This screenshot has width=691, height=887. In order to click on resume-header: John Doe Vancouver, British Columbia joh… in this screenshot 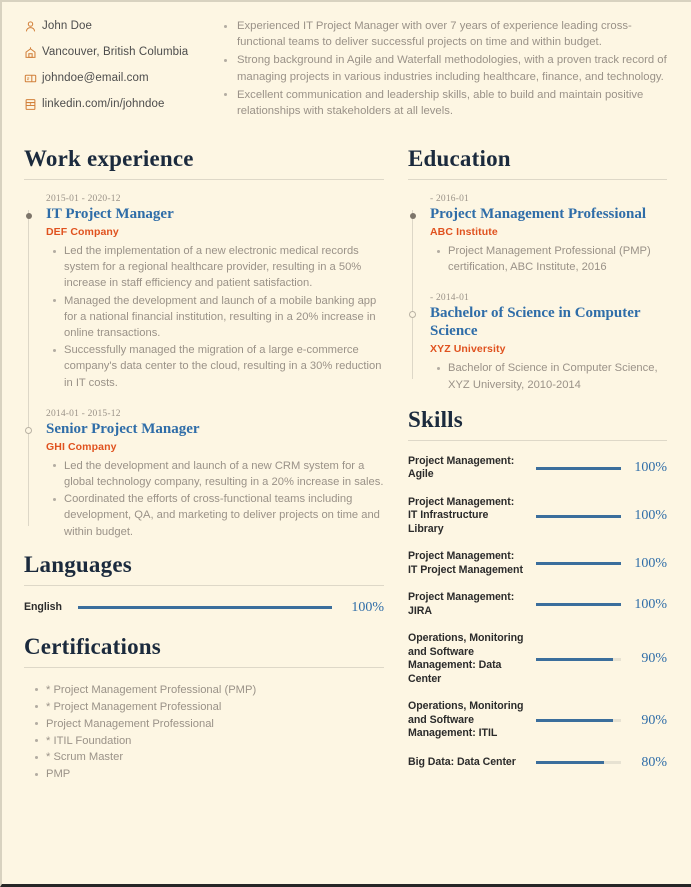, I will do `click(346, 65)`.